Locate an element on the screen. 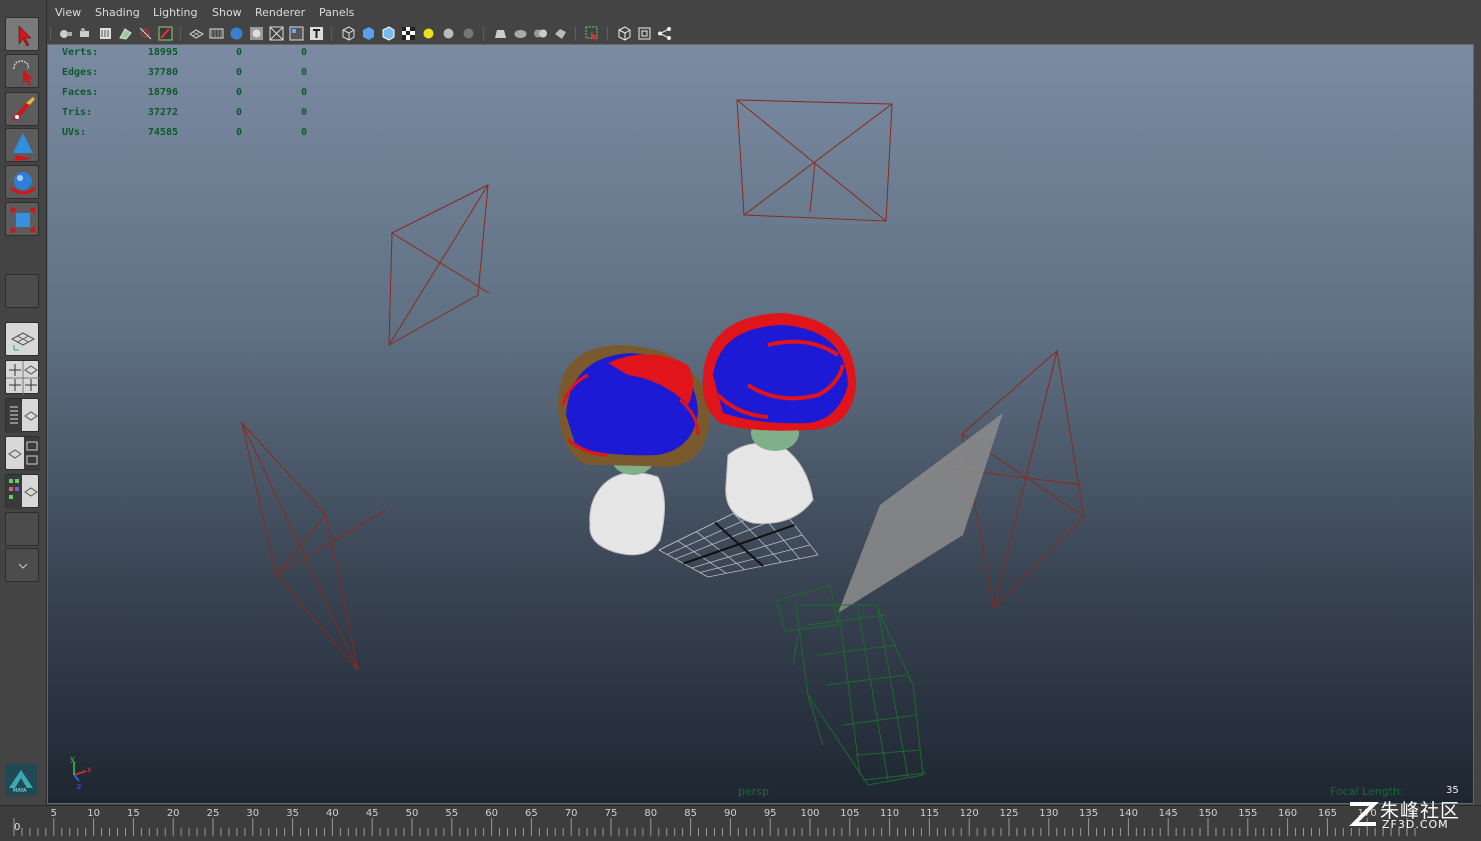  frame-tick-label: 135 is located at coordinates (1089, 813).